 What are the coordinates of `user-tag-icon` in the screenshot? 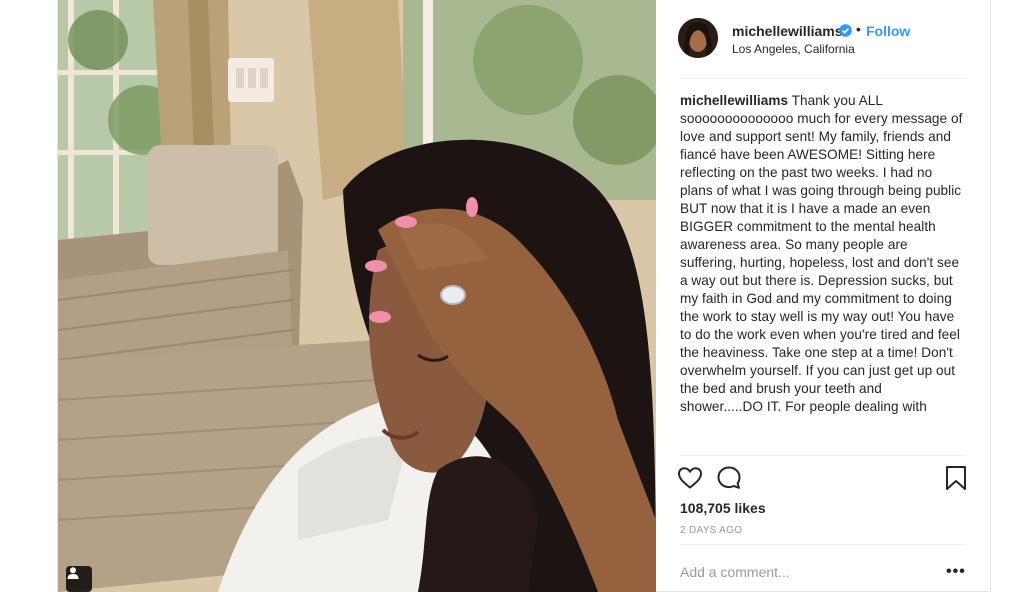 It's located at (79, 579).